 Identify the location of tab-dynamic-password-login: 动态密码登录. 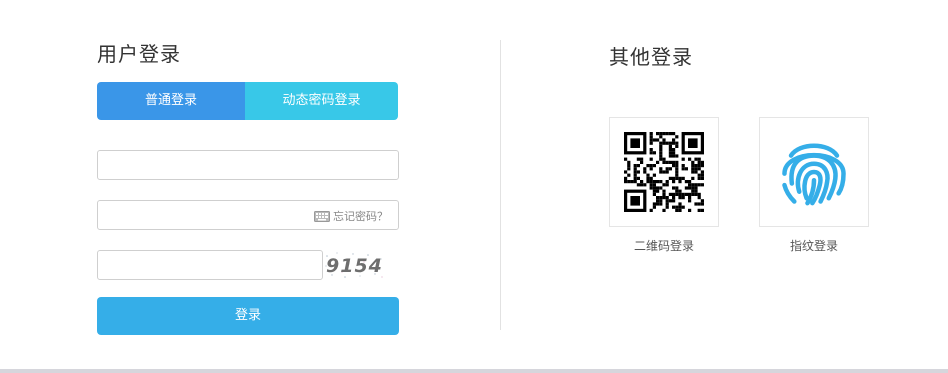
(321, 101).